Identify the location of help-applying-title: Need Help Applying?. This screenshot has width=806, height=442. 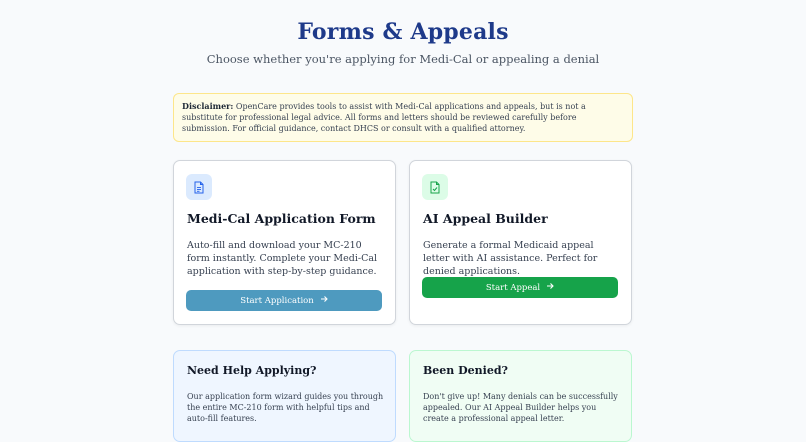
(252, 370).